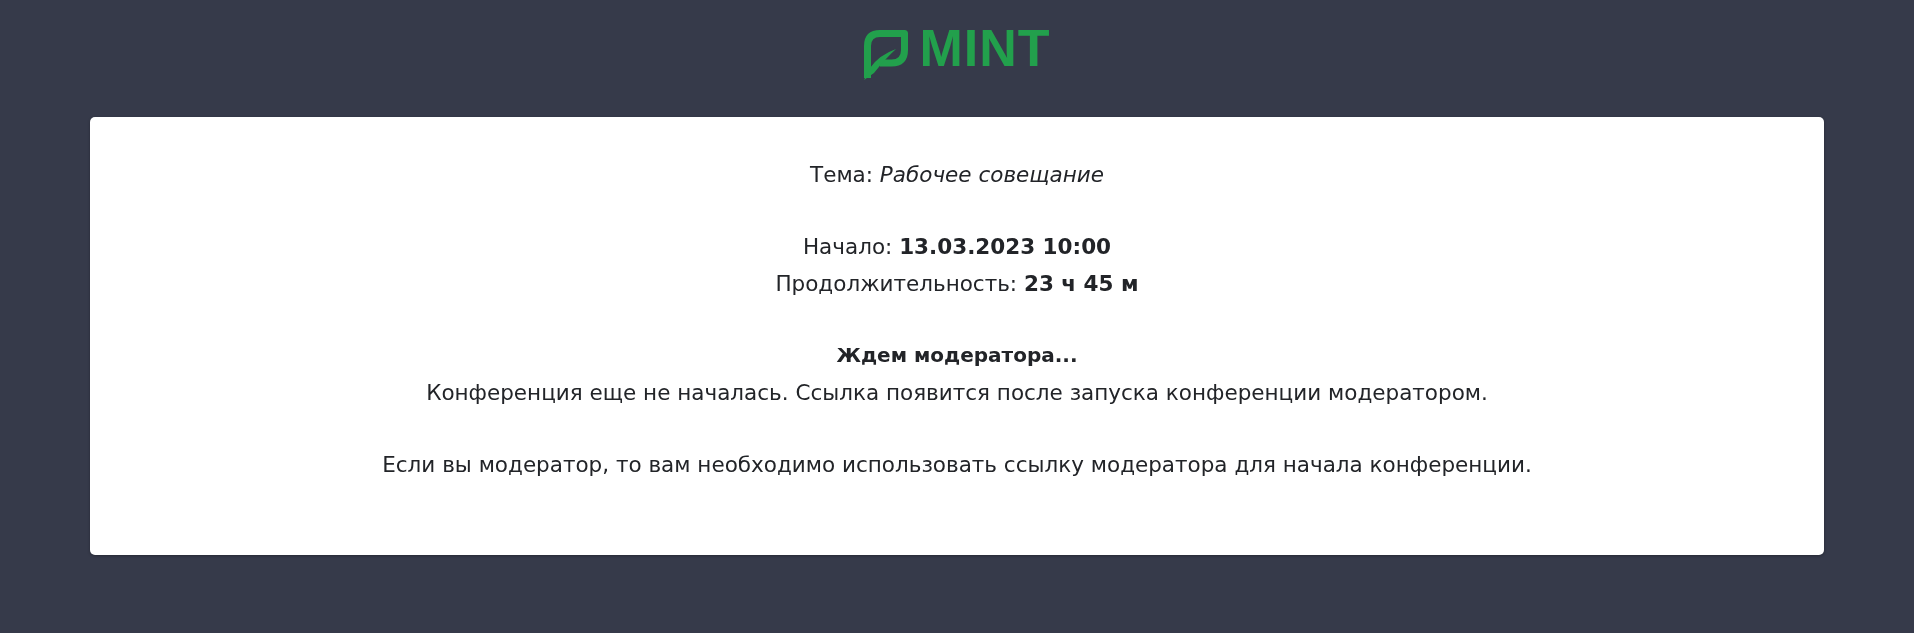 Image resolution: width=1914 pixels, height=633 pixels. I want to click on detail-text: Тема: Рабочее совещание, so click(957, 175).